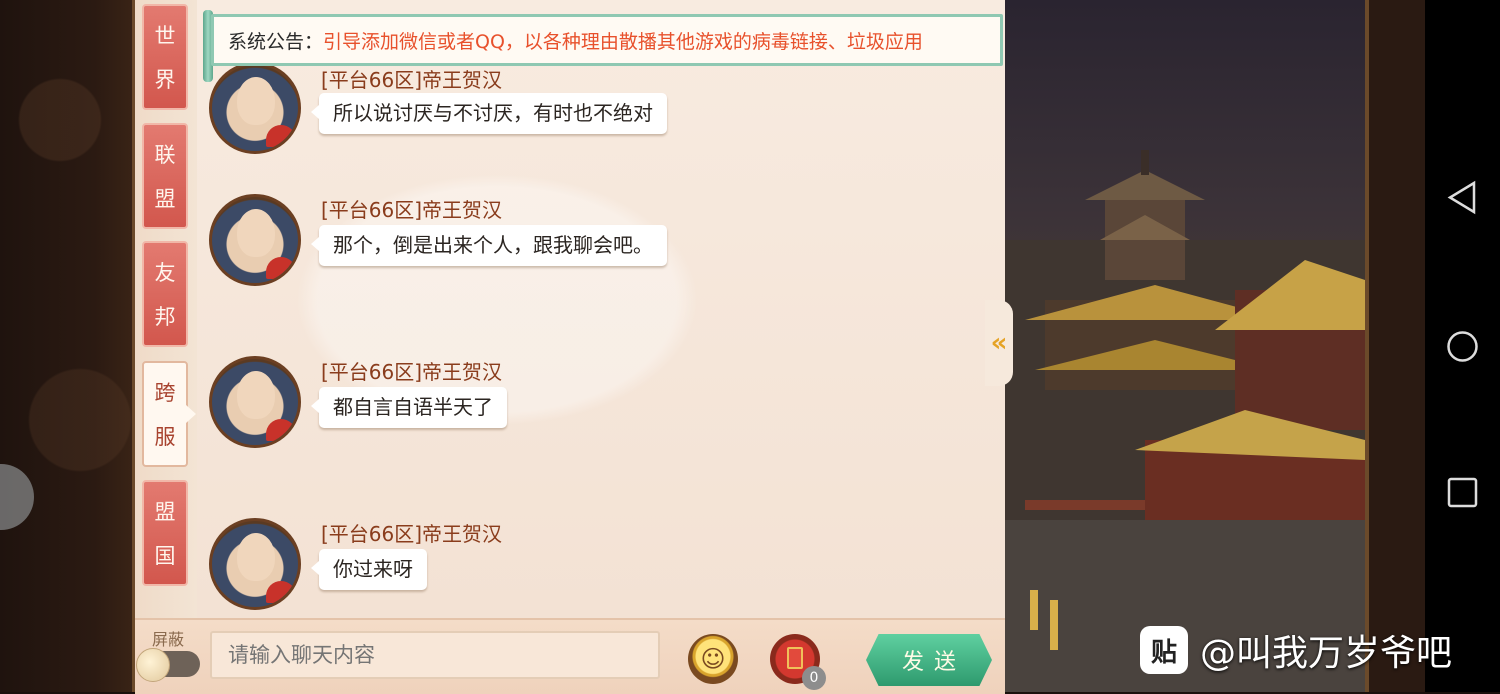 The width and height of the screenshot is (1500, 694). What do you see at coordinates (165, 437) in the screenshot?
I see `tab-label: 服` at bounding box center [165, 437].